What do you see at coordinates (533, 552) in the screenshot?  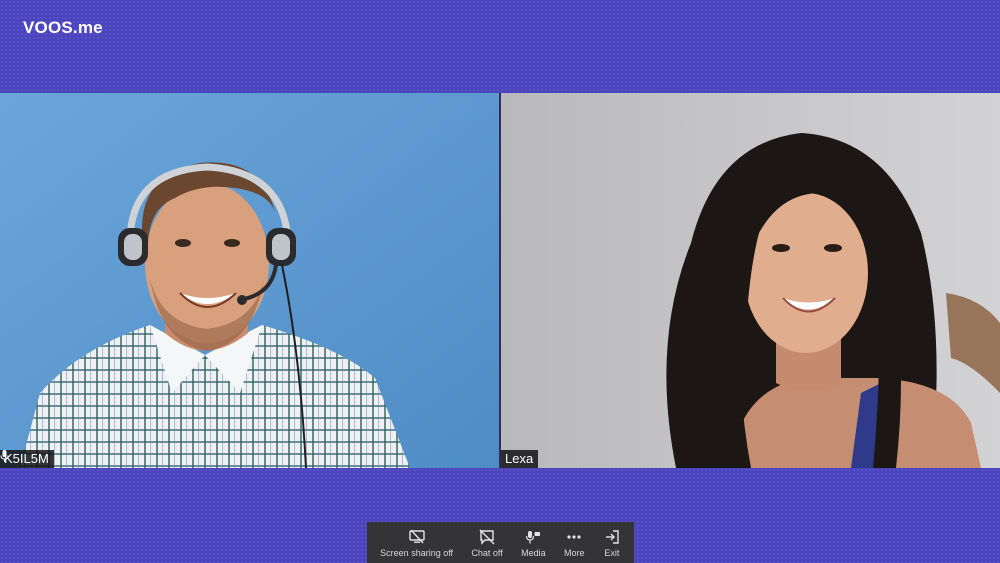 I see `media-label: Media` at bounding box center [533, 552].